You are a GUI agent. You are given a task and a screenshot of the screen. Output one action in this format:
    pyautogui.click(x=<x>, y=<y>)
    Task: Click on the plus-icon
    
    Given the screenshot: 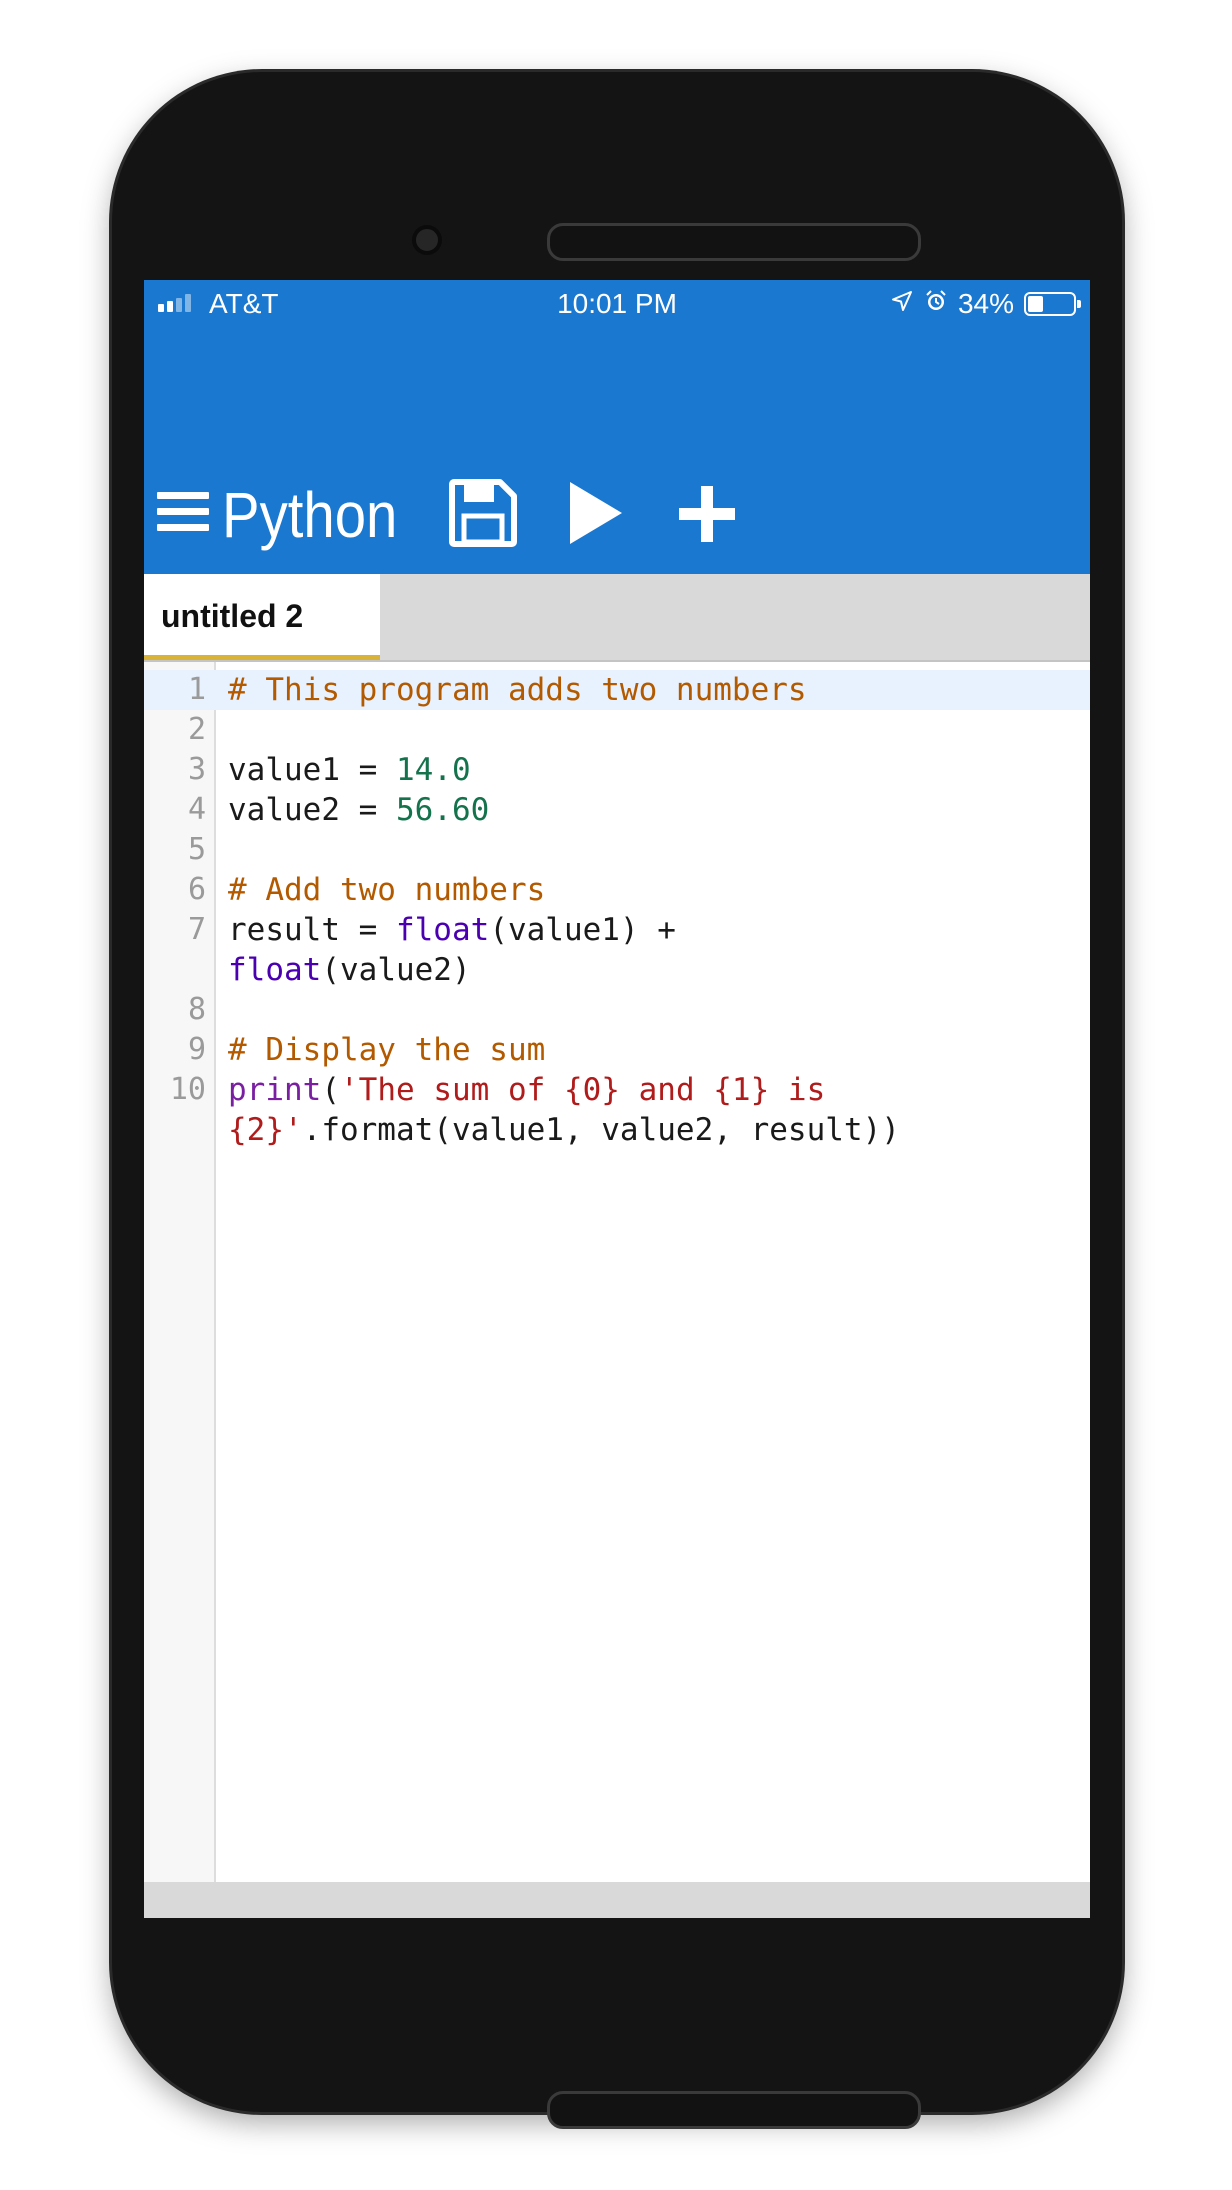 What is the action you would take?
    pyautogui.click(x=707, y=514)
    